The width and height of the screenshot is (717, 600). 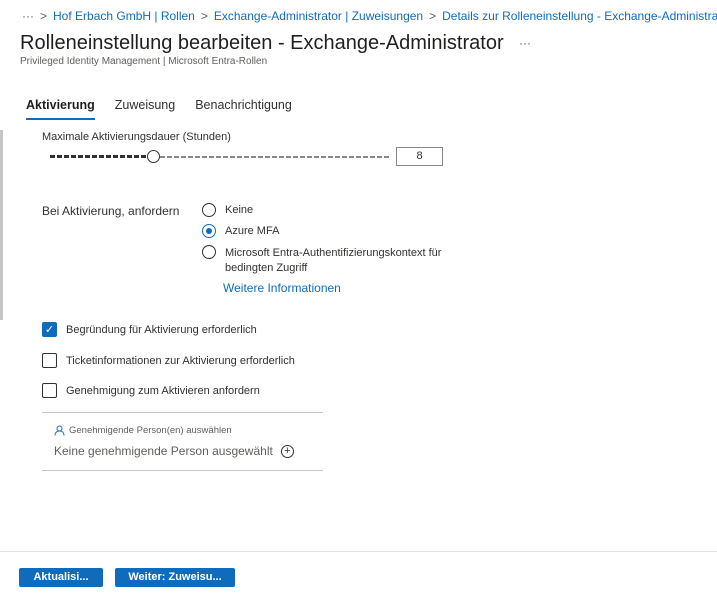 I want to click on footer-divider, so click(x=358, y=551).